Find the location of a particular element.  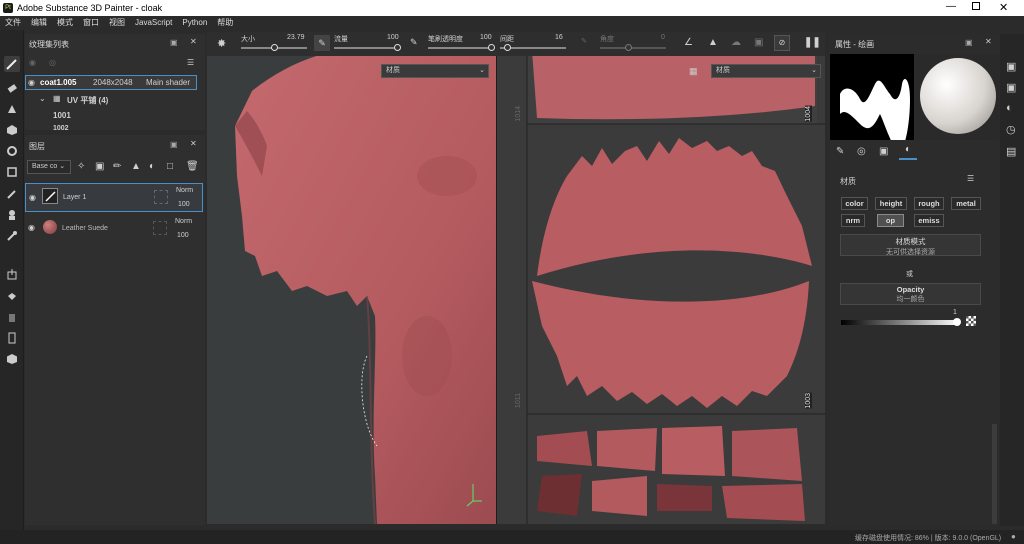

symmetry-icon: ▲ is located at coordinates (713, 42).